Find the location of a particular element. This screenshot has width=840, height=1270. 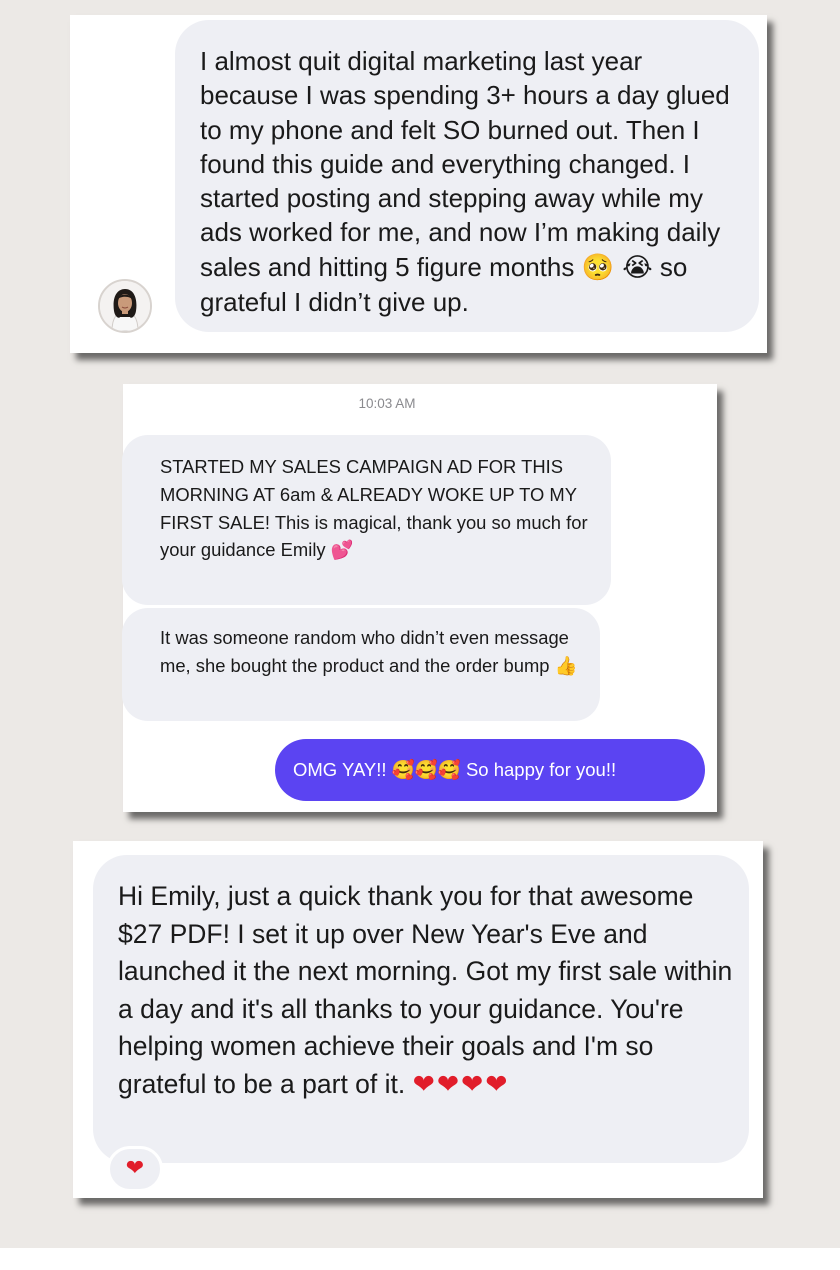

smiling-hearts-emoji: 🥰🥰🥰 is located at coordinates (426, 770).